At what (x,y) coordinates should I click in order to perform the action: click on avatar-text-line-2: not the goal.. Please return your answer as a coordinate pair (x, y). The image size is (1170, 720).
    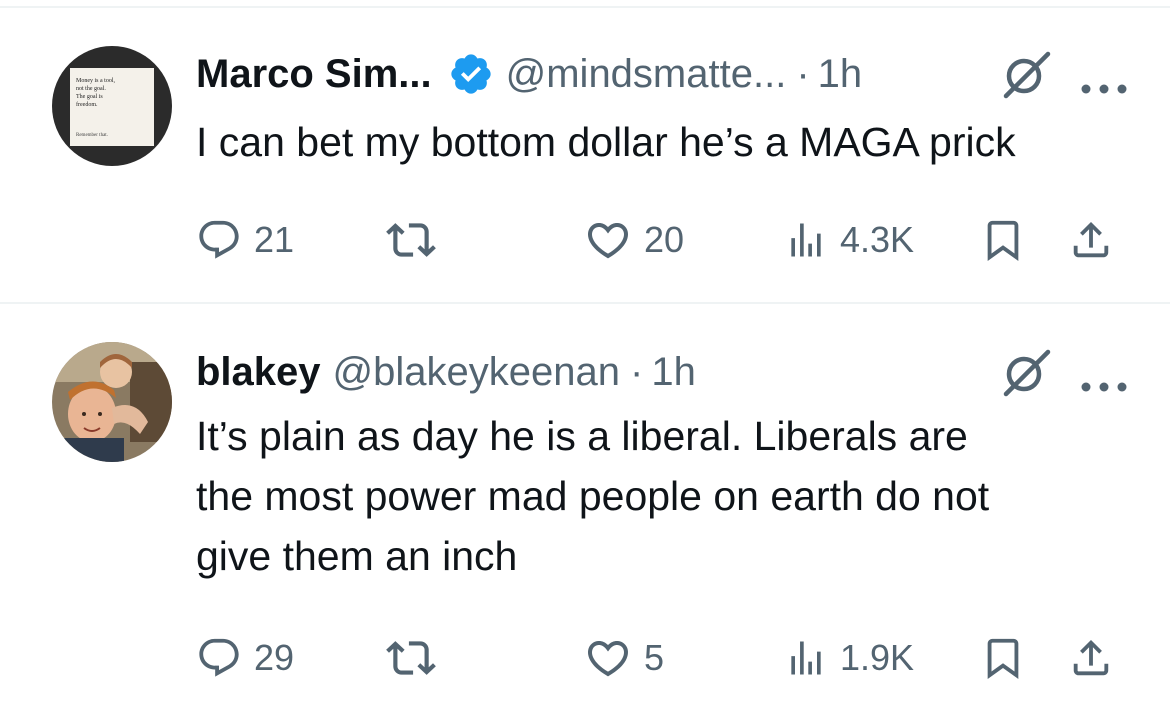
    Looking at the image, I should click on (91, 89).